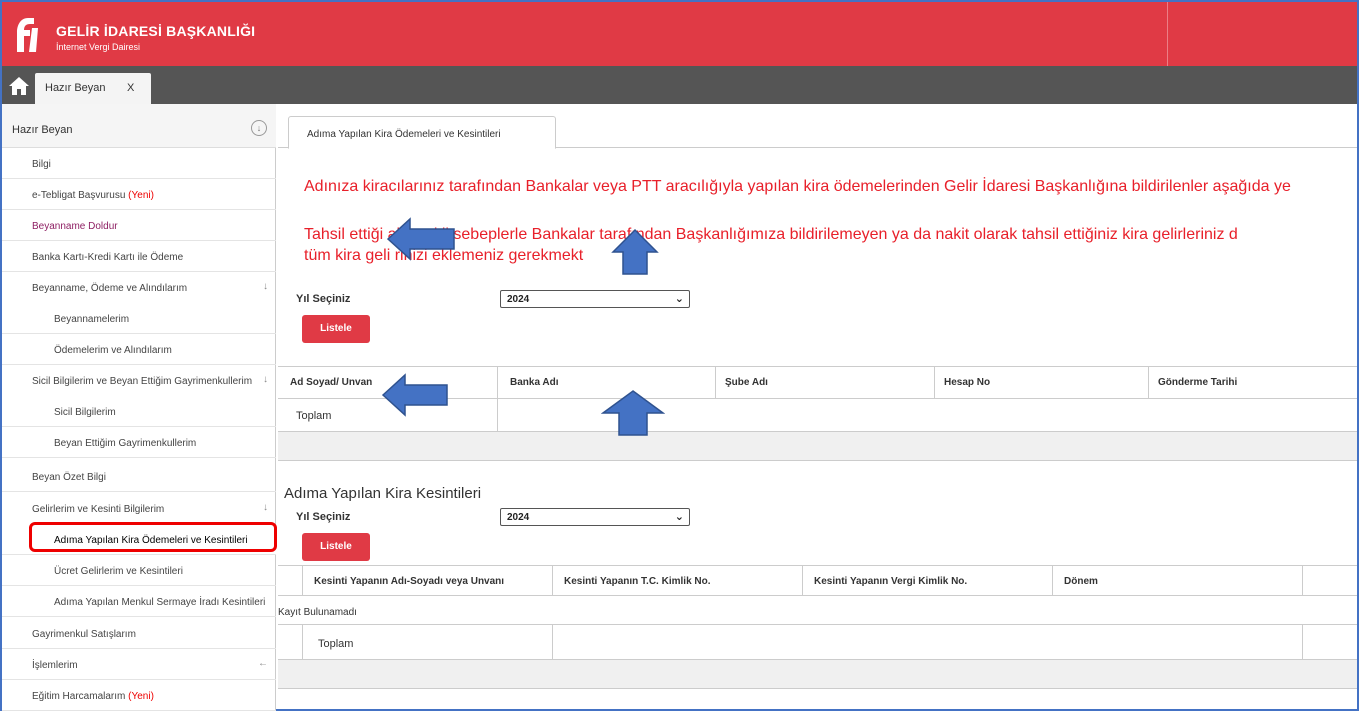 This screenshot has width=1359, height=711. Describe the element at coordinates (817, 595) in the screenshot. I see `table2-header-border` at that location.